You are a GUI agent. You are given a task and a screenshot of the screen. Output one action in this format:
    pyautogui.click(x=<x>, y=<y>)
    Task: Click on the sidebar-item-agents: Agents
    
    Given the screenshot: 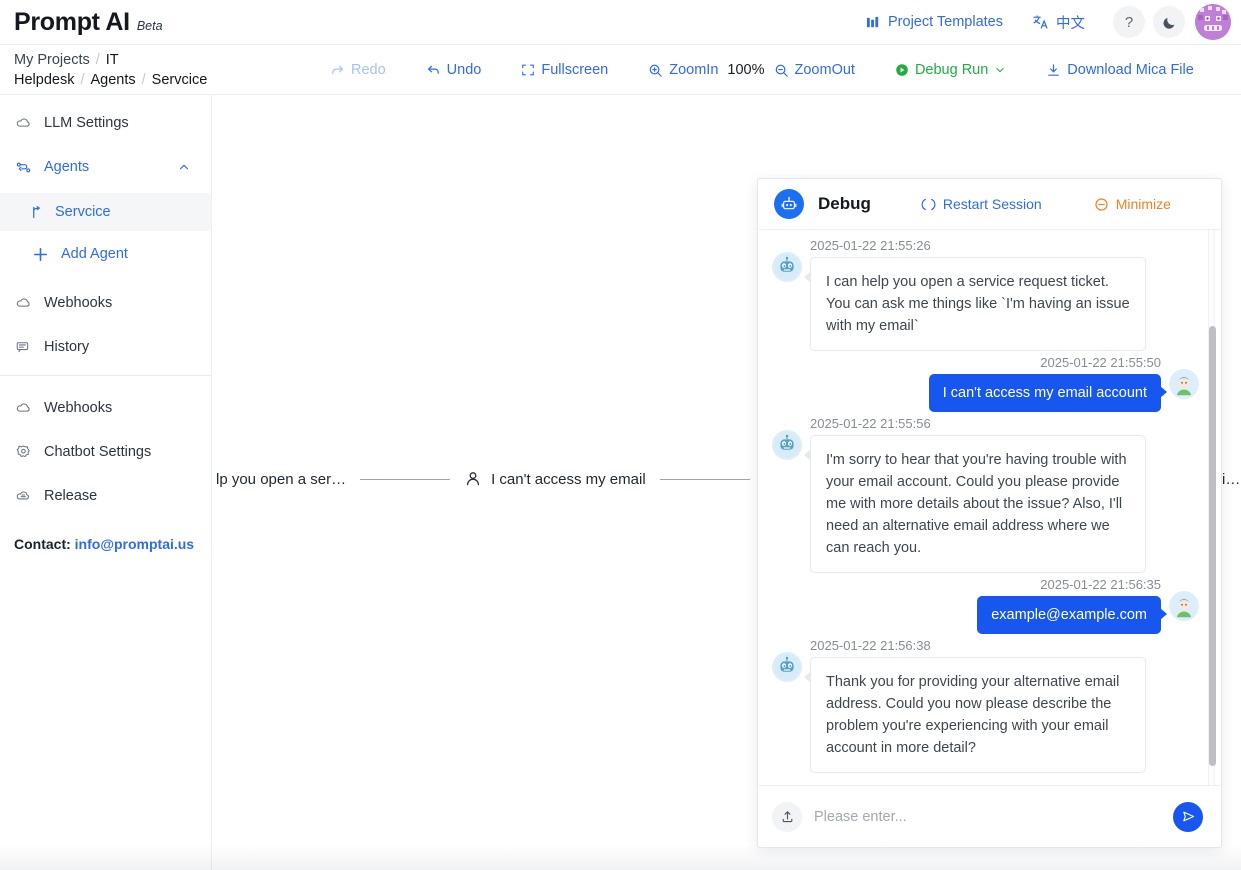 What is the action you would take?
    pyautogui.click(x=105, y=167)
    